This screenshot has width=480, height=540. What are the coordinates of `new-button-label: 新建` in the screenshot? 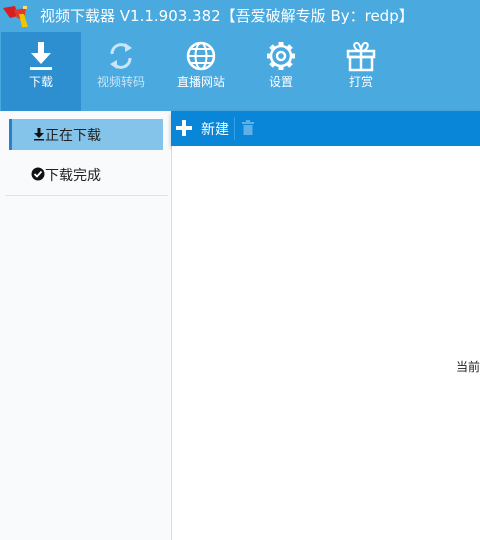 It's located at (215, 130).